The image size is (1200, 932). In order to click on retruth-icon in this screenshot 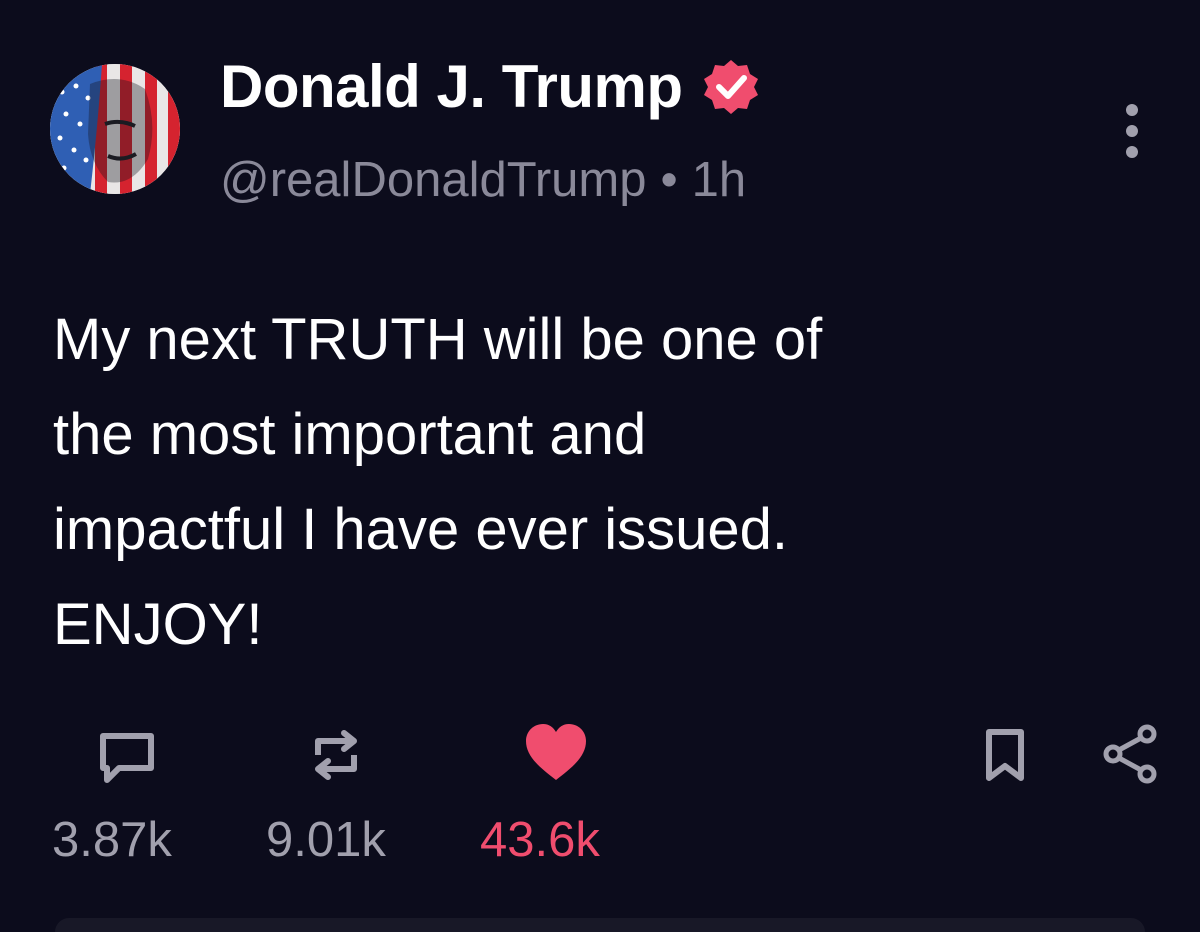, I will do `click(336, 755)`.